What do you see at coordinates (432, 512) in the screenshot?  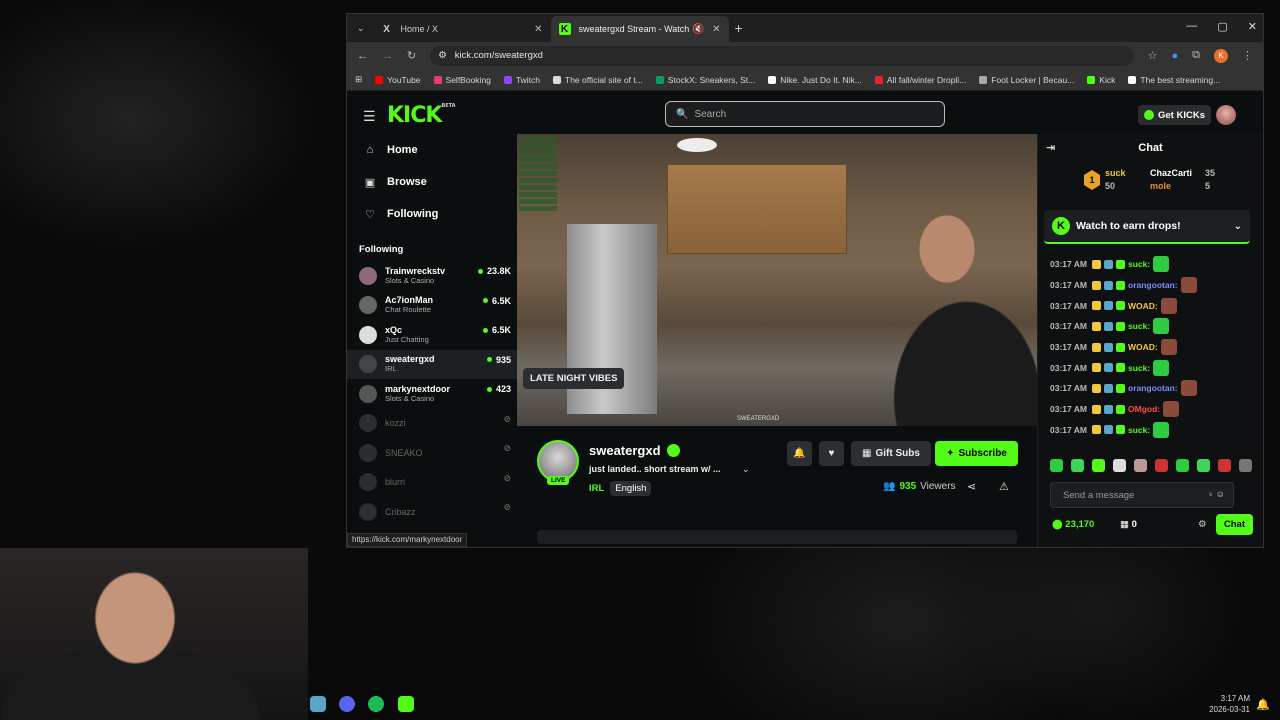 I see `following-item: Cribazz ⊘` at bounding box center [432, 512].